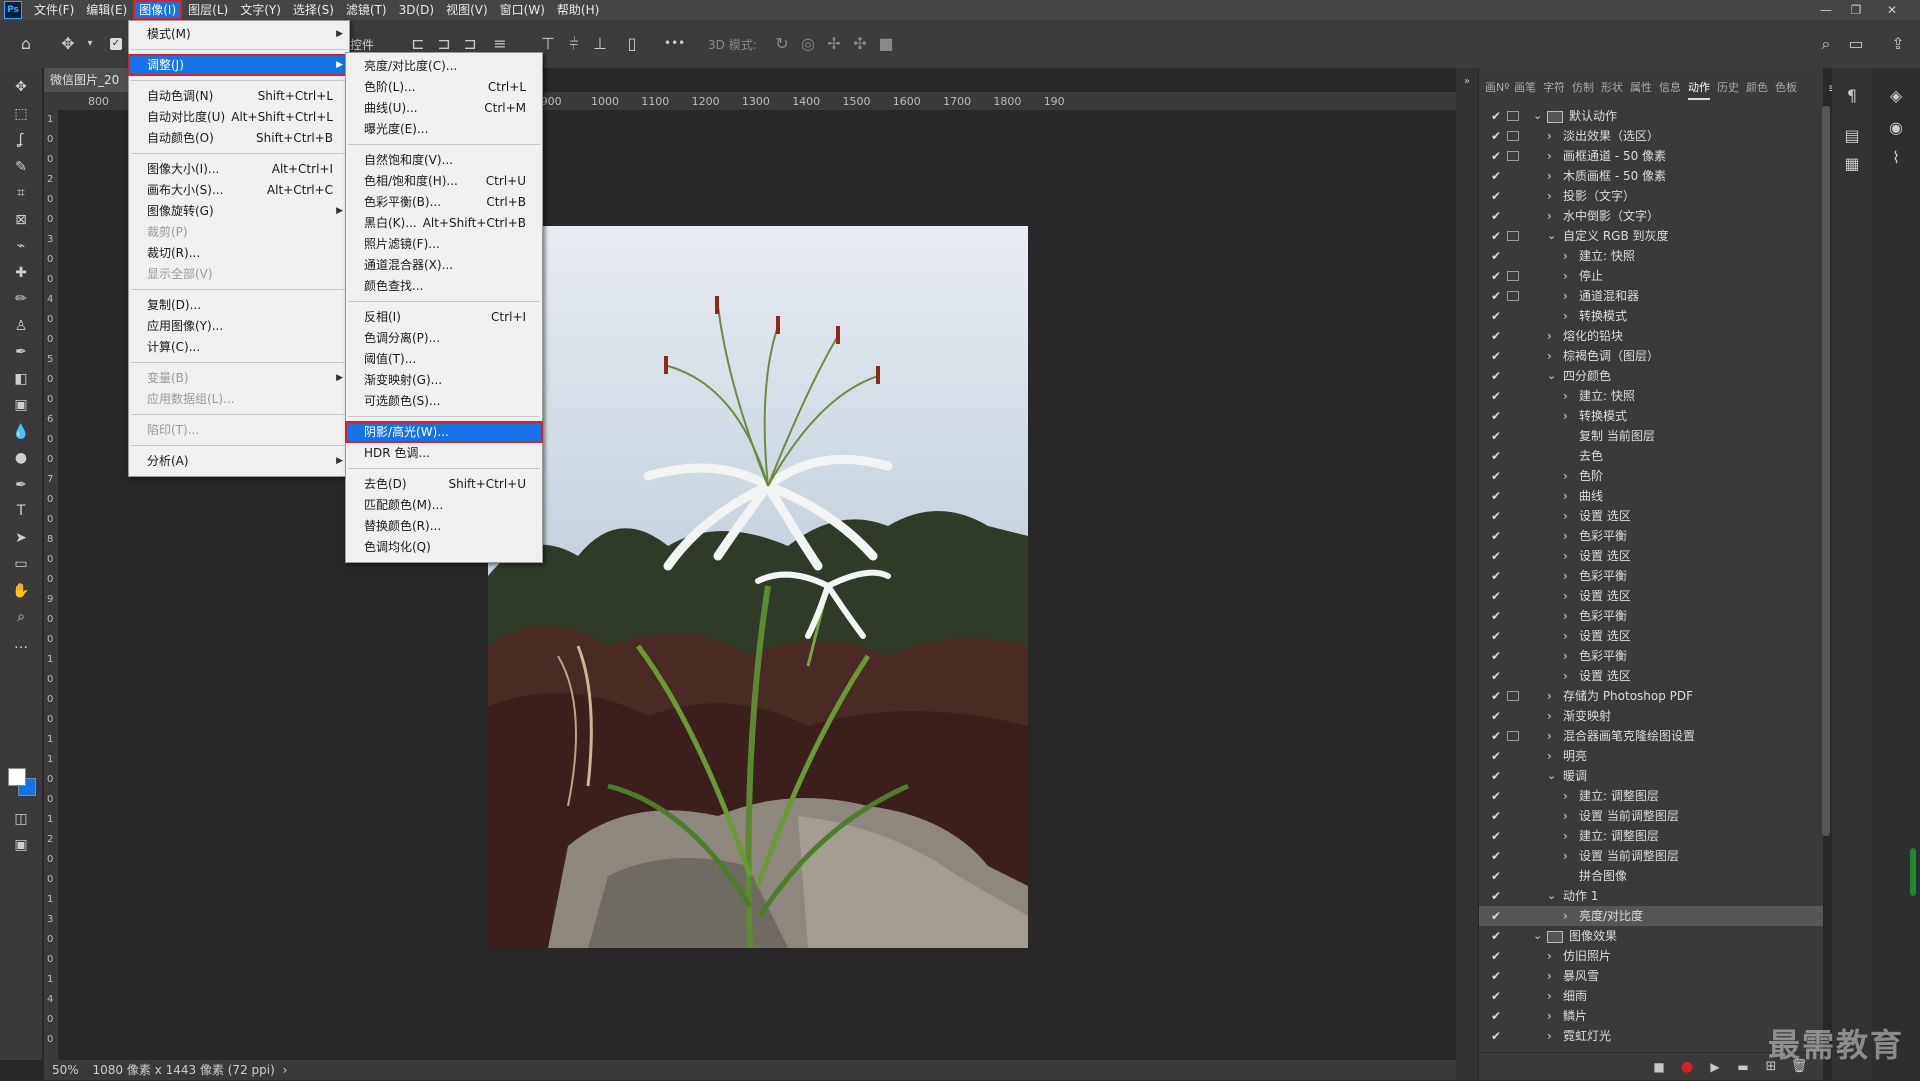 The image size is (1920, 1081). What do you see at coordinates (239, 211) in the screenshot?
I see `menu-item-image_menu-10: 图像旋转(G) ▶` at bounding box center [239, 211].